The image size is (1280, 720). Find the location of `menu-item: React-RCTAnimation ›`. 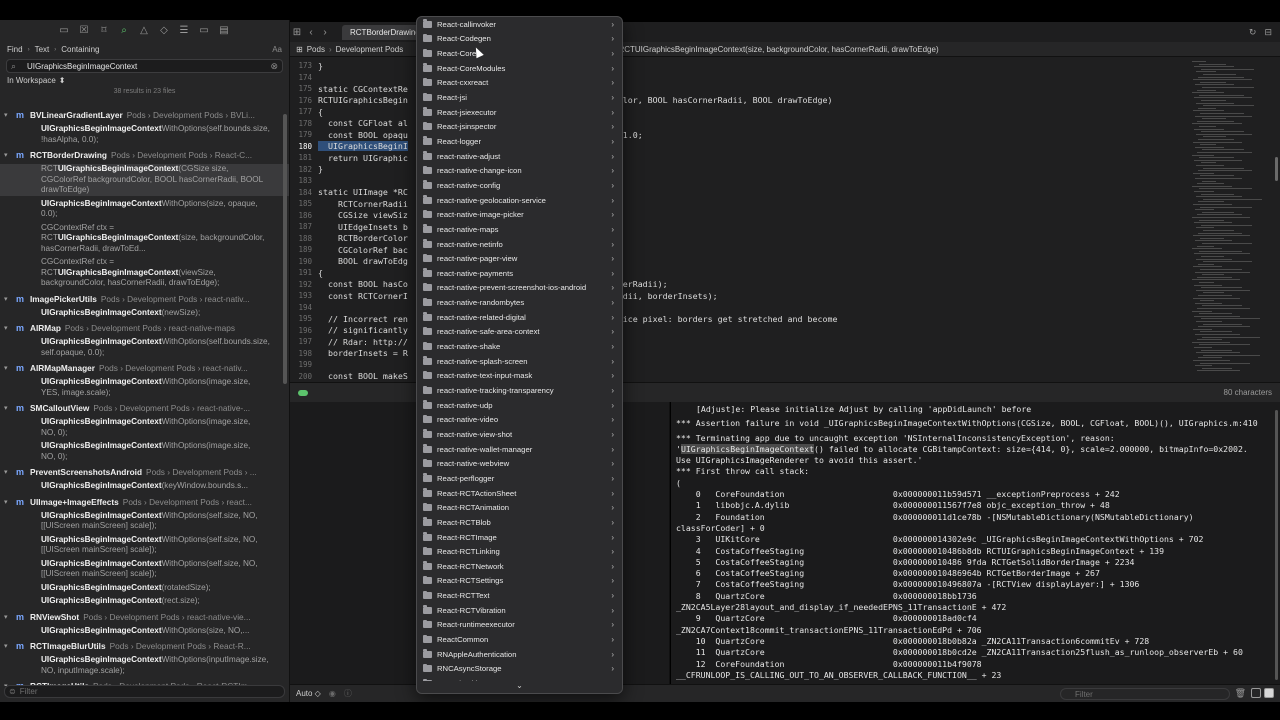

menu-item: React-RCTAnimation › is located at coordinates (519, 507).